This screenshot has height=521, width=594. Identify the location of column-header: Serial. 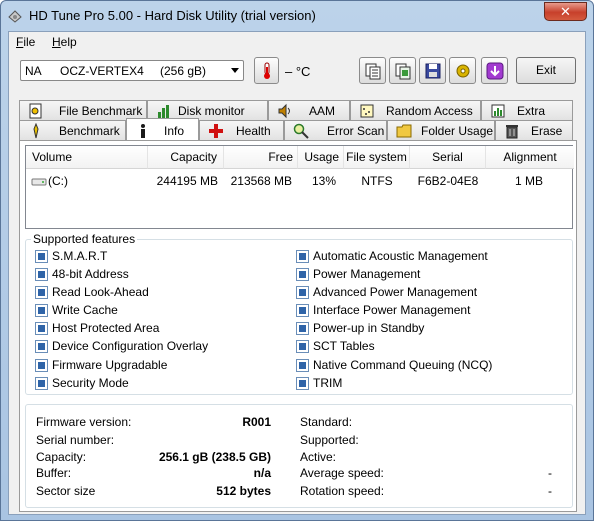
(448, 157).